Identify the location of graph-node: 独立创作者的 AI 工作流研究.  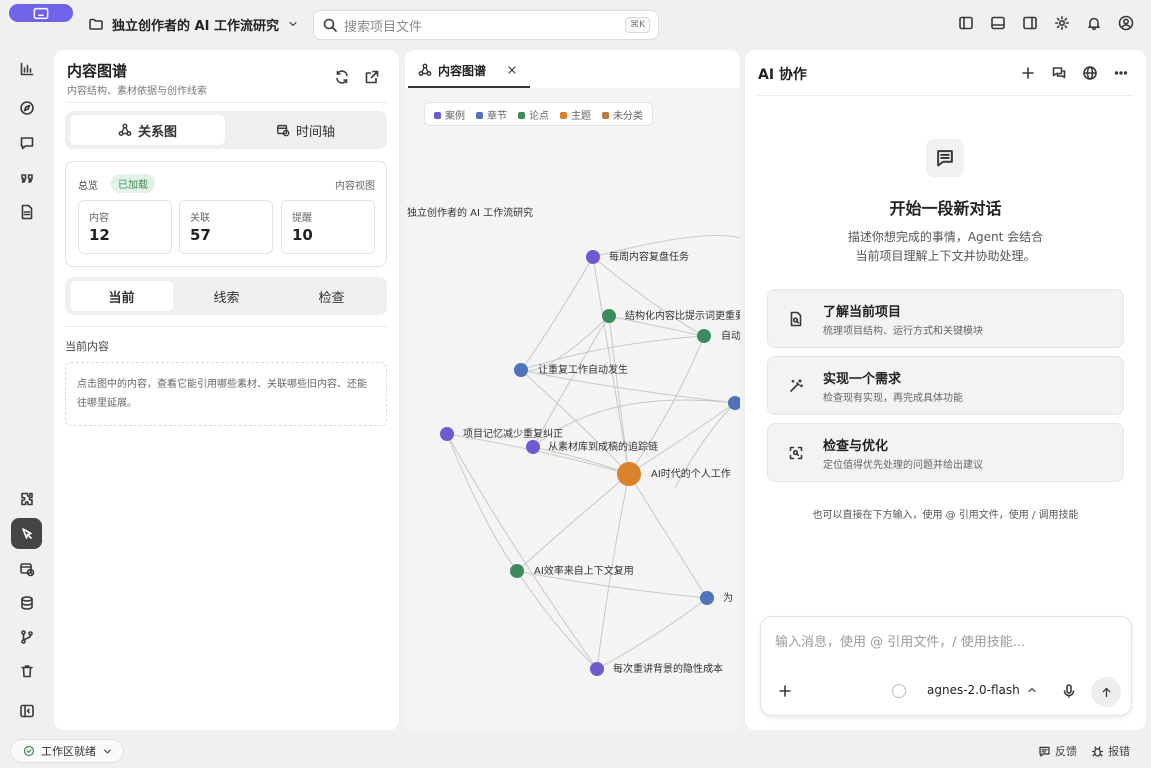
(470, 212).